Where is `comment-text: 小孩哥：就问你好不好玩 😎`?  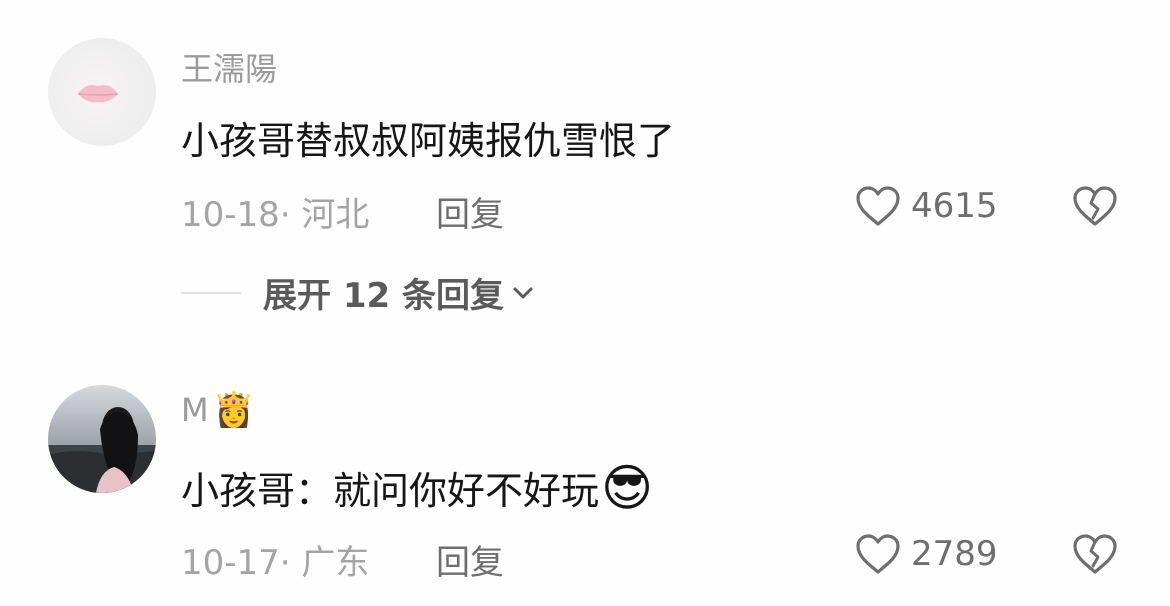 comment-text: 小孩哥：就问你好不好玩 😎 is located at coordinates (417, 487).